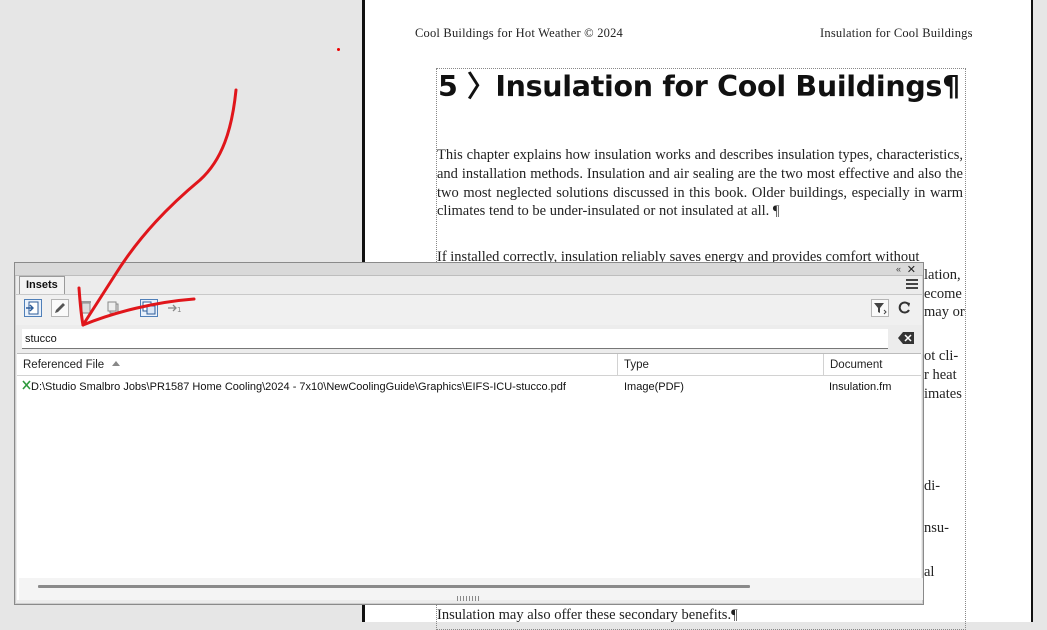  I want to click on tab-insets: Insets, so click(42, 285).